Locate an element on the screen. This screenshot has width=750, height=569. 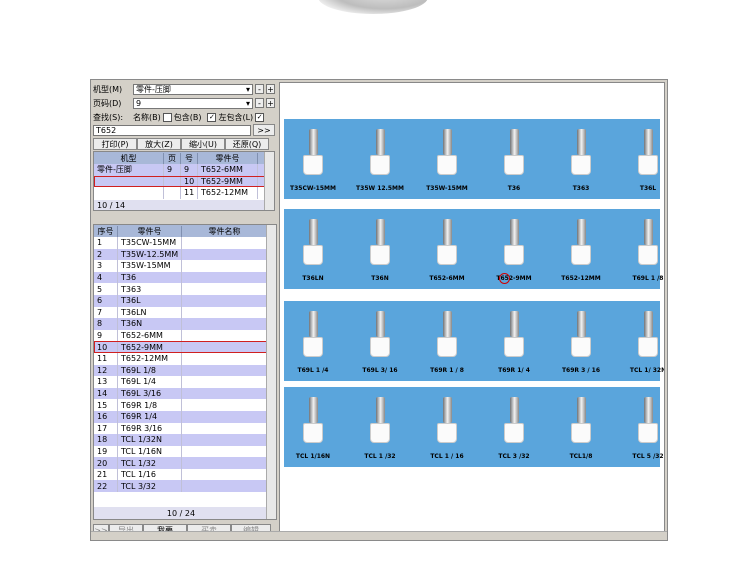
table-row: 2 T35W-12.5MM is located at coordinates (185, 254).